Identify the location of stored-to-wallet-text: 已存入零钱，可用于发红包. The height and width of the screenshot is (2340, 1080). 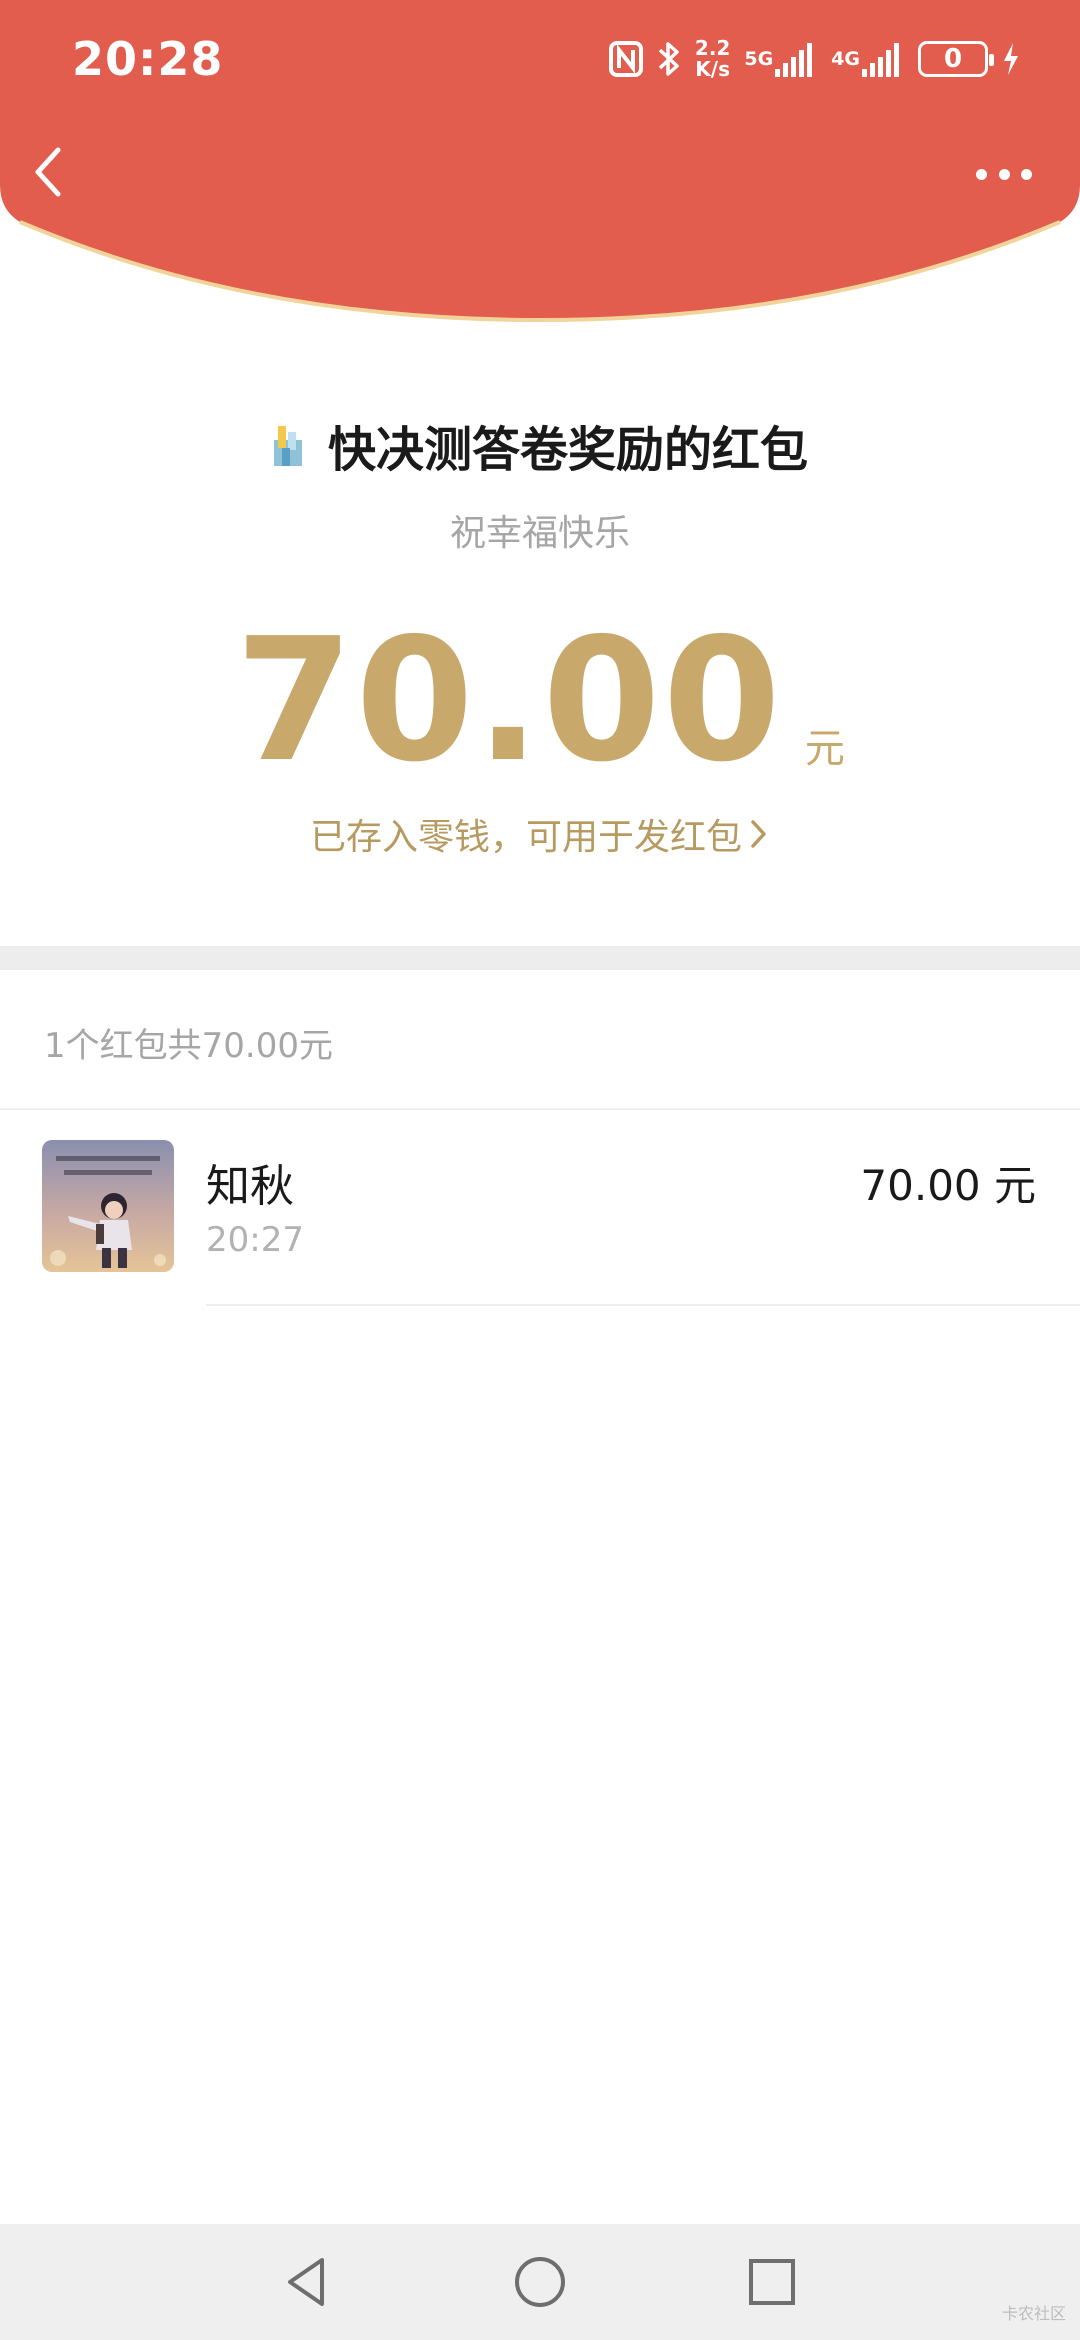
(525, 837).